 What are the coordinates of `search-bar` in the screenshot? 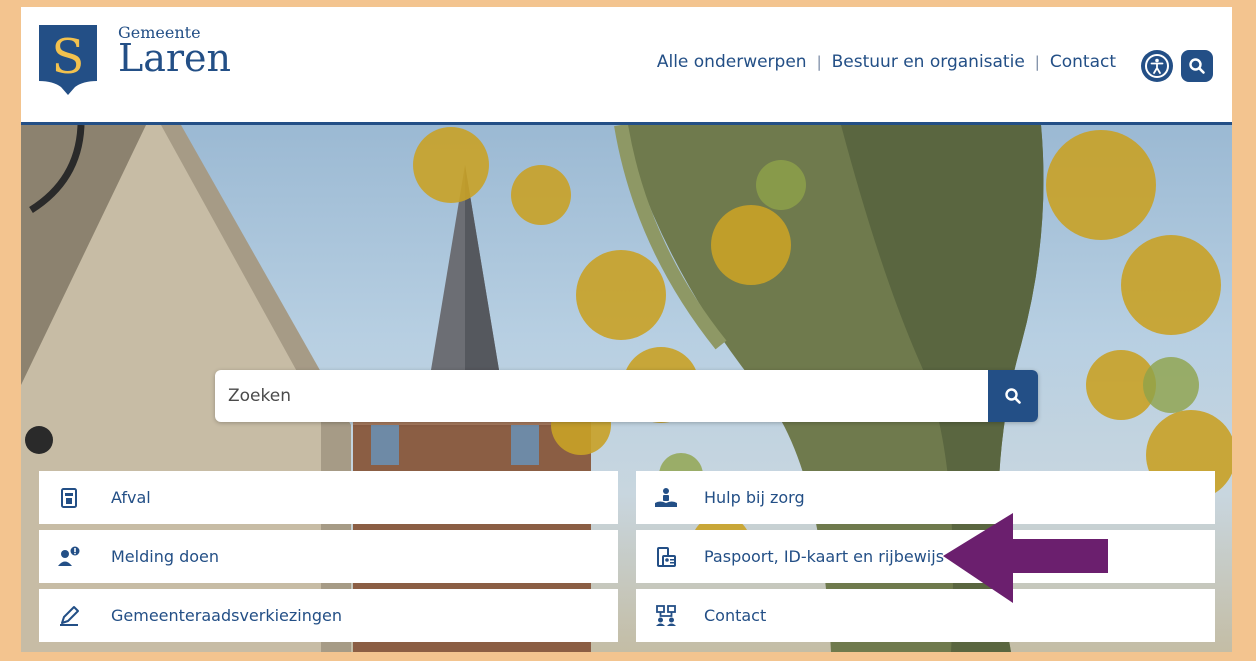 It's located at (626, 396).